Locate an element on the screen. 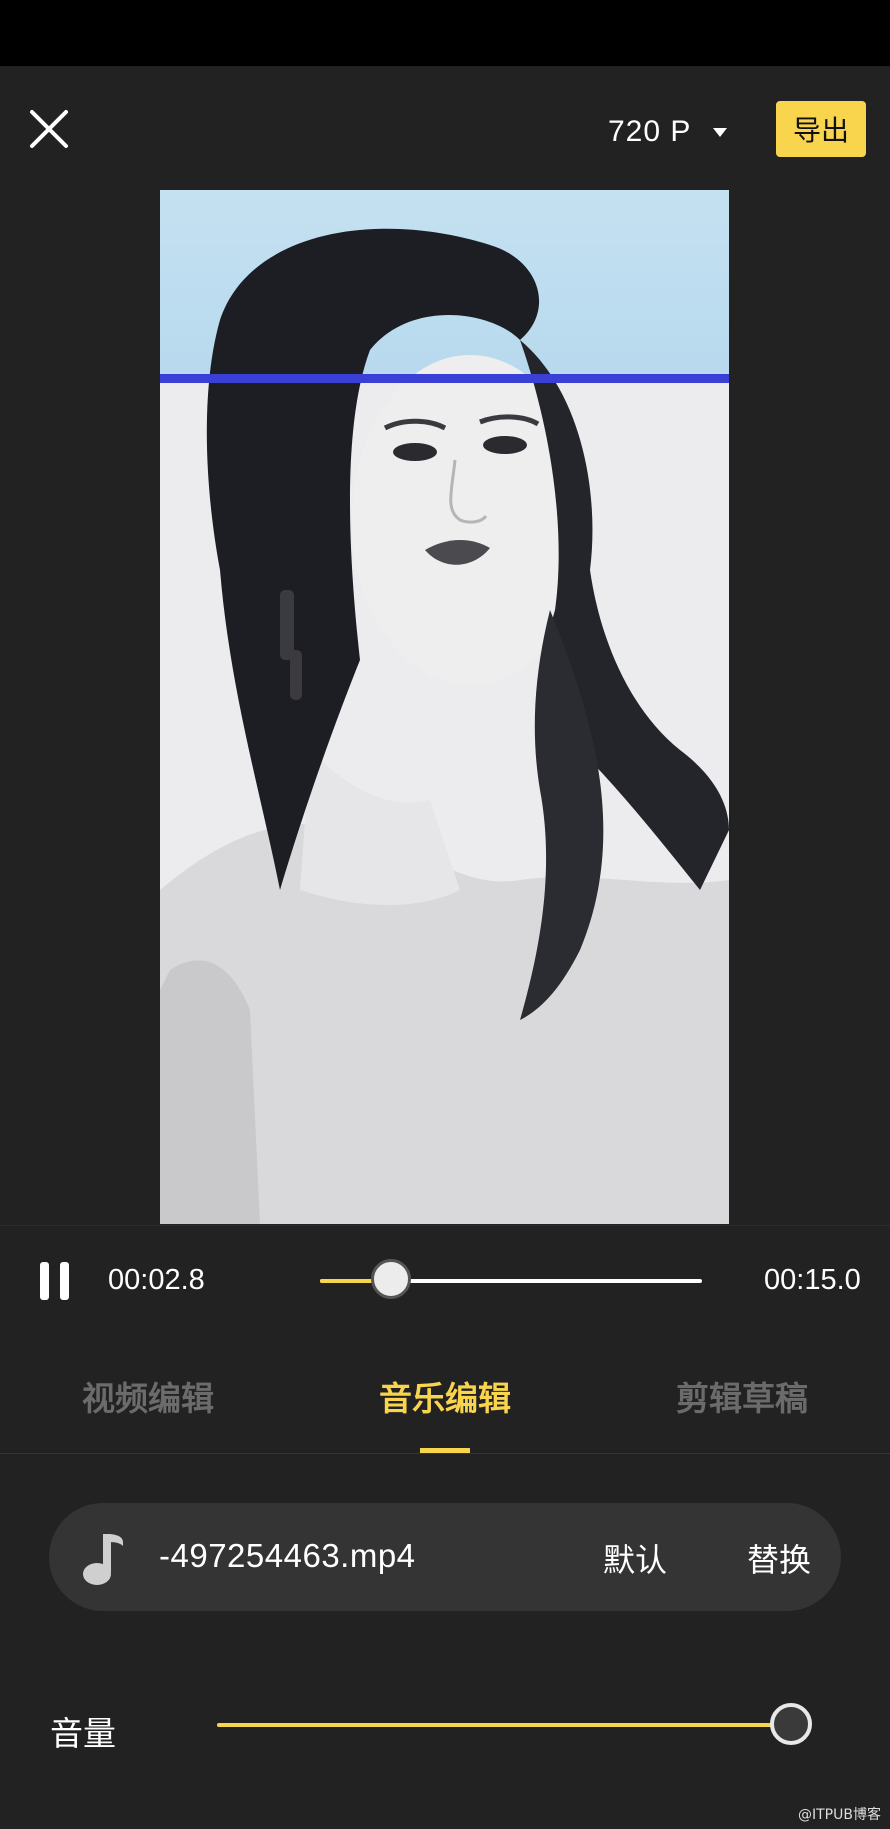 The width and height of the screenshot is (890, 1829). tab-edit-drafts: 剪辑草稿 is located at coordinates (742, 1396).